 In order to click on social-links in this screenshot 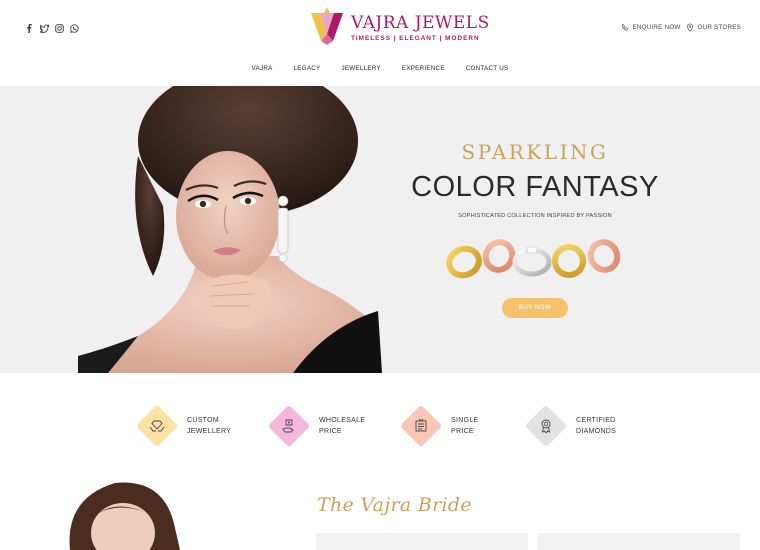, I will do `click(52, 28)`.